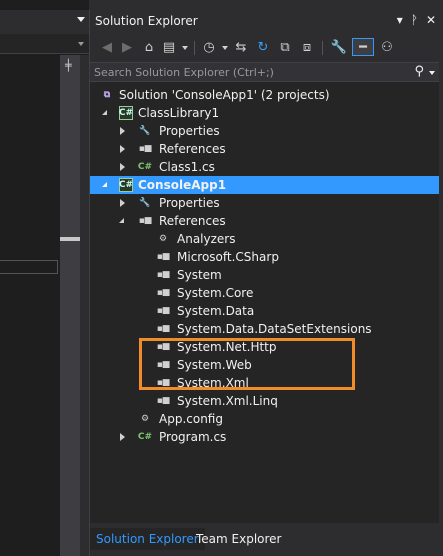 Image resolution: width=443 pixels, height=556 pixels. I want to click on tree-item-class1-cs: C# Class1.cs, so click(265, 167).